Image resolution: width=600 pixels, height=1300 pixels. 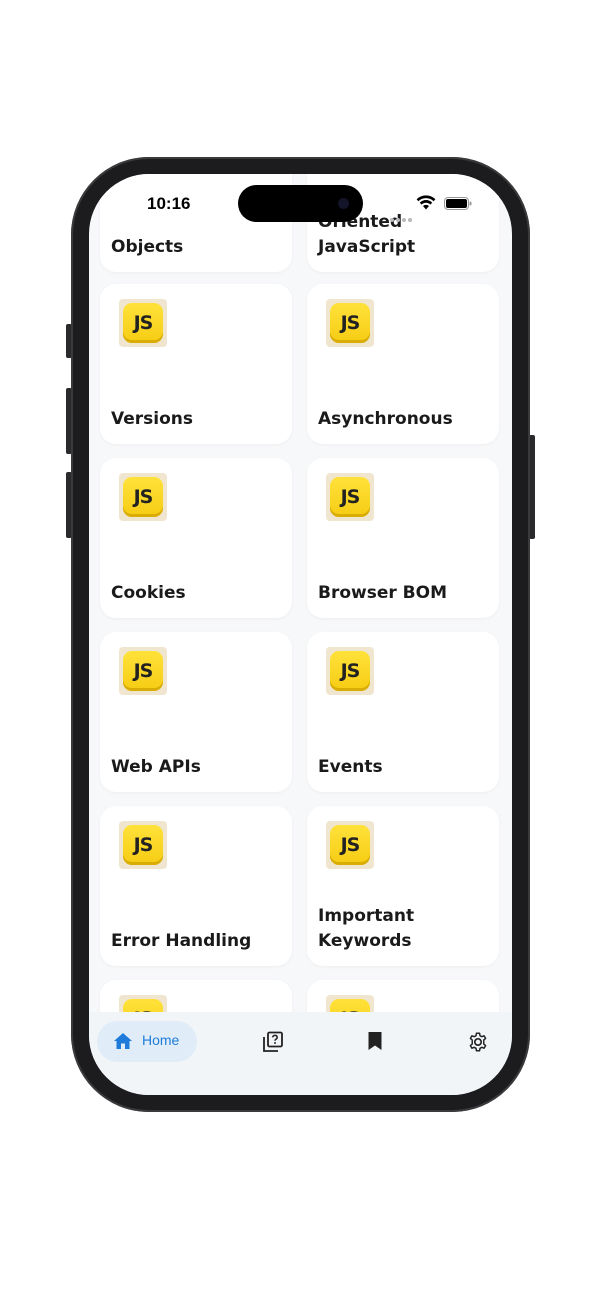 What do you see at coordinates (196, 712) in the screenshot?
I see `topic-card: JS Web APIs` at bounding box center [196, 712].